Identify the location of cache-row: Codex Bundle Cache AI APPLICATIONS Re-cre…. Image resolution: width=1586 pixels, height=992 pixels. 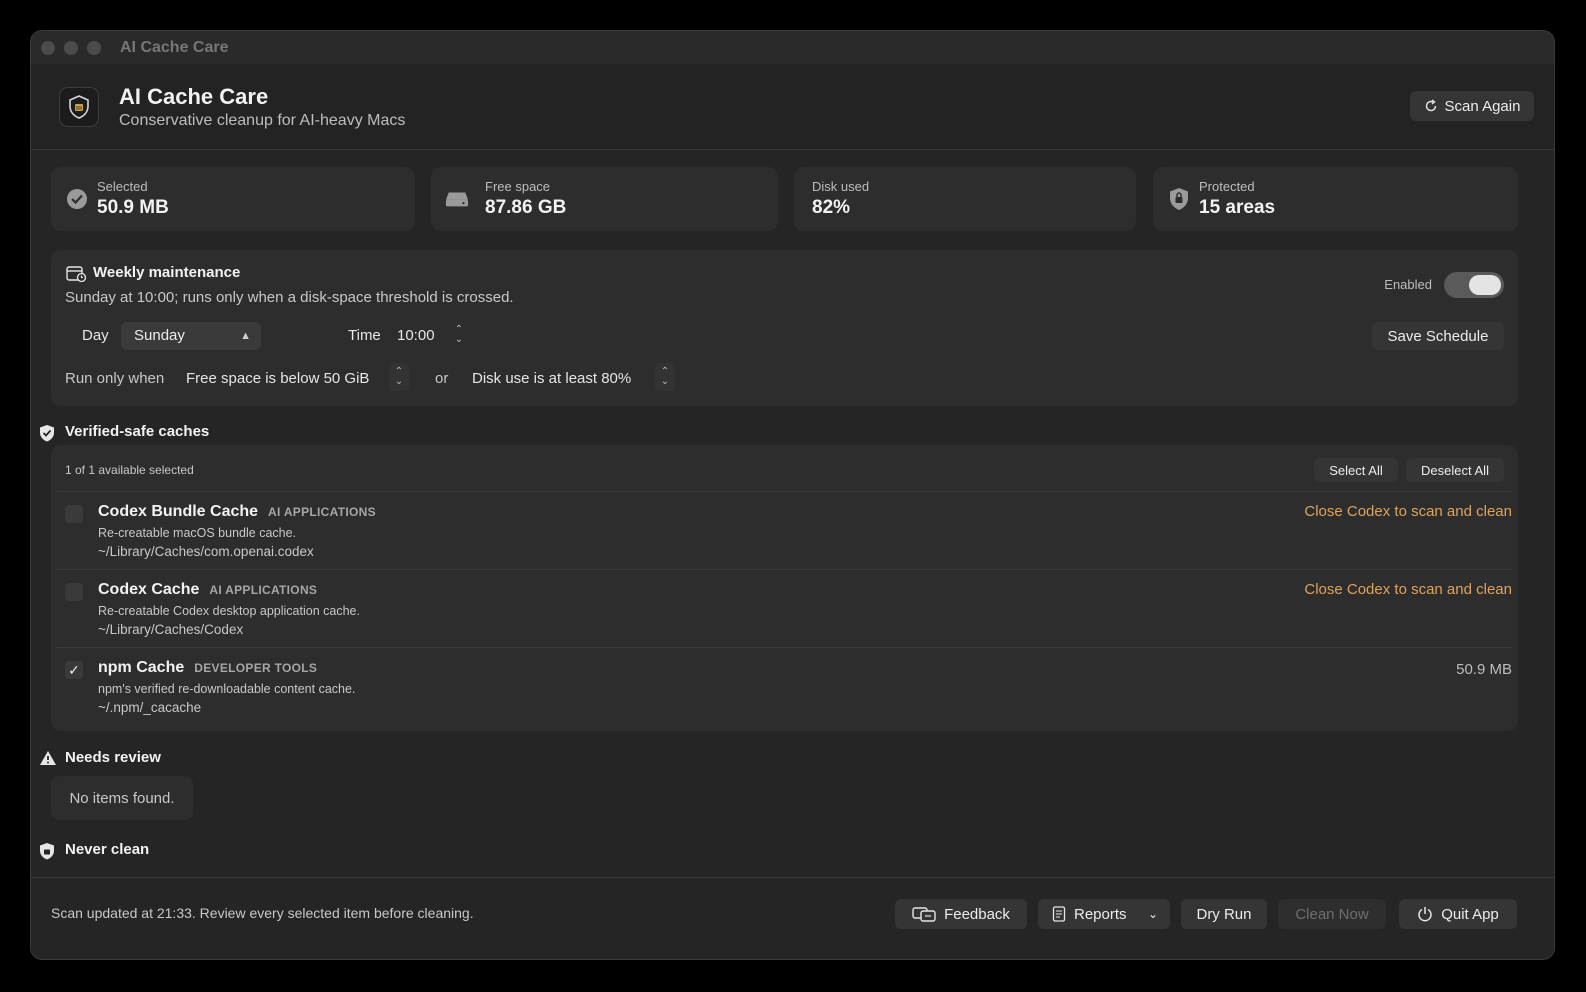
(784, 530).